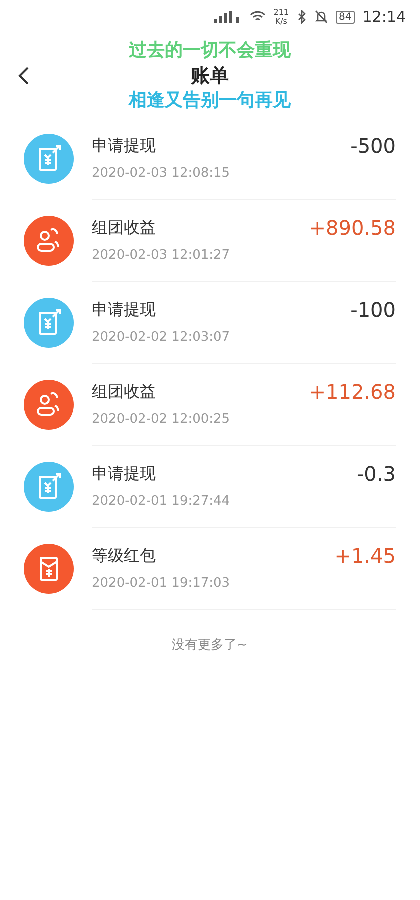 The height and width of the screenshot is (900, 420). Describe the element at coordinates (161, 419) in the screenshot. I see `record-time: 2020-02-02 12:00:25` at that location.